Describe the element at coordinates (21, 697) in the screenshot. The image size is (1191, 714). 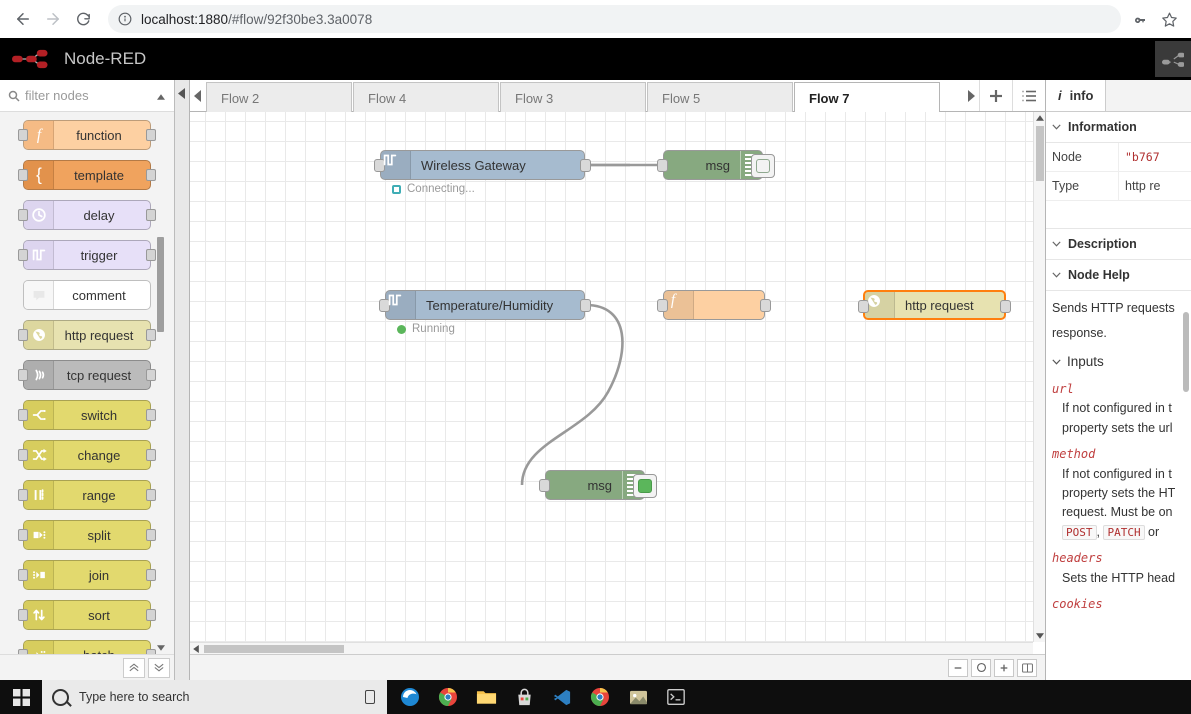
I see `windows-start-icon` at that location.